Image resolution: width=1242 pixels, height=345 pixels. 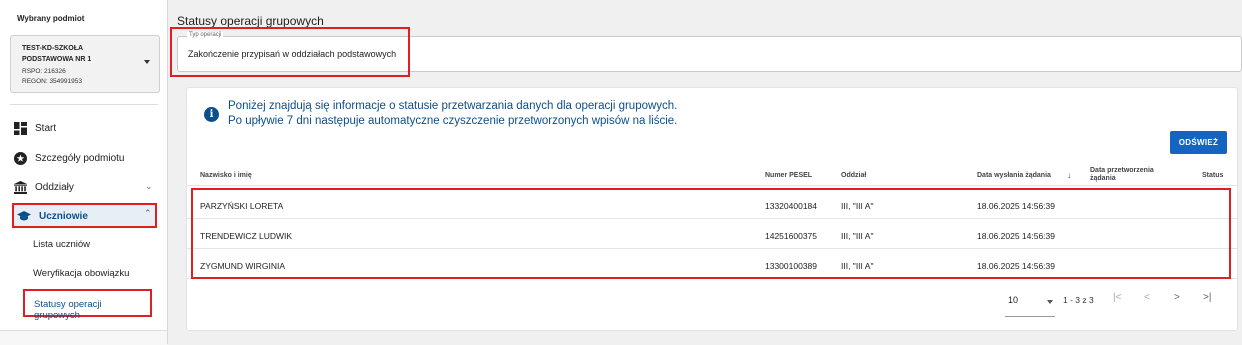 What do you see at coordinates (250, 21) in the screenshot?
I see `page-title: Statusy operacji grupowych` at bounding box center [250, 21].